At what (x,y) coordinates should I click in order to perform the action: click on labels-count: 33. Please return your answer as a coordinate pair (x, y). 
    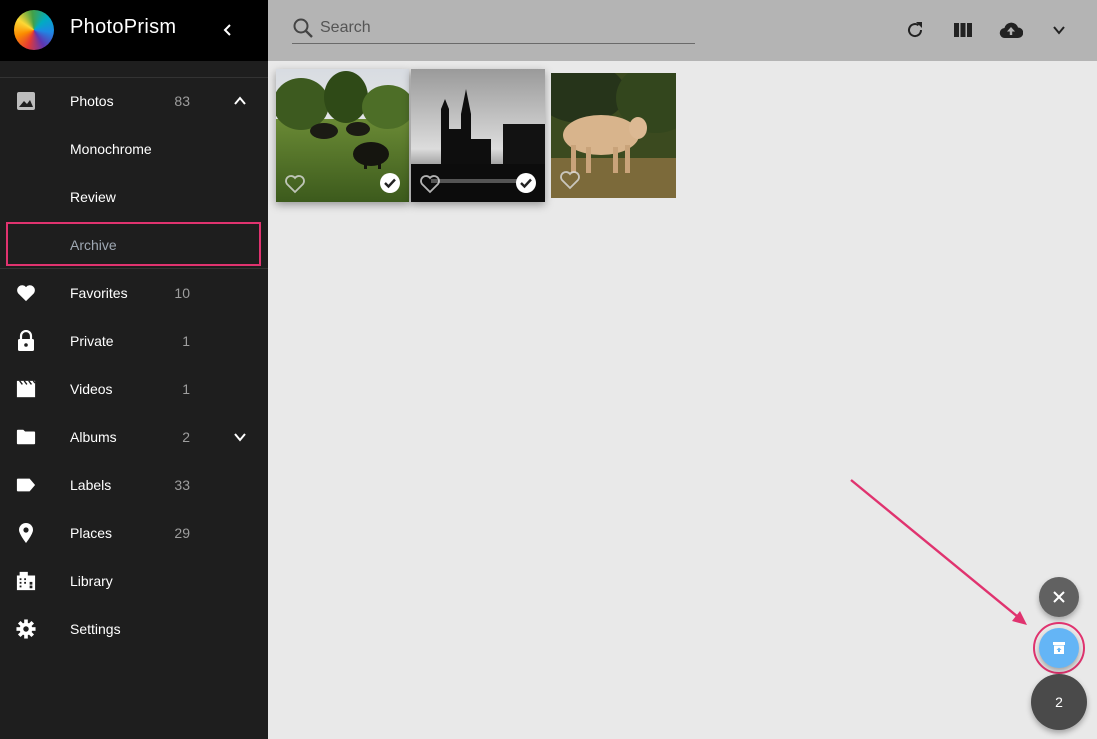
    Looking at the image, I should click on (182, 485).